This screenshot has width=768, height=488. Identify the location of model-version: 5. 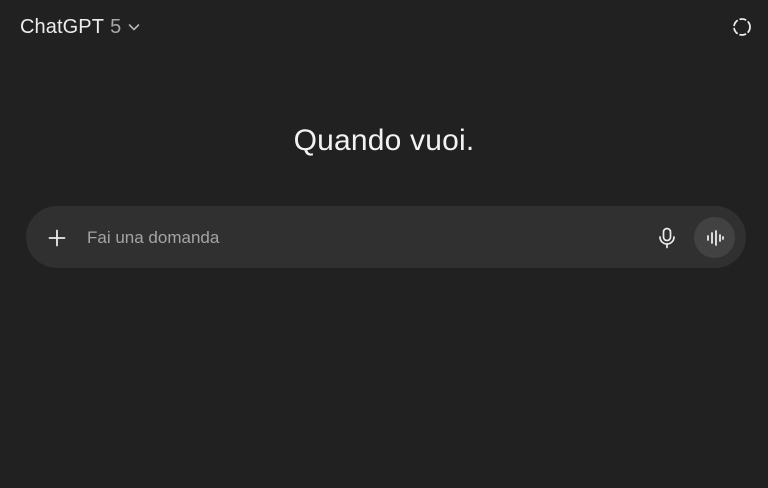
(116, 26).